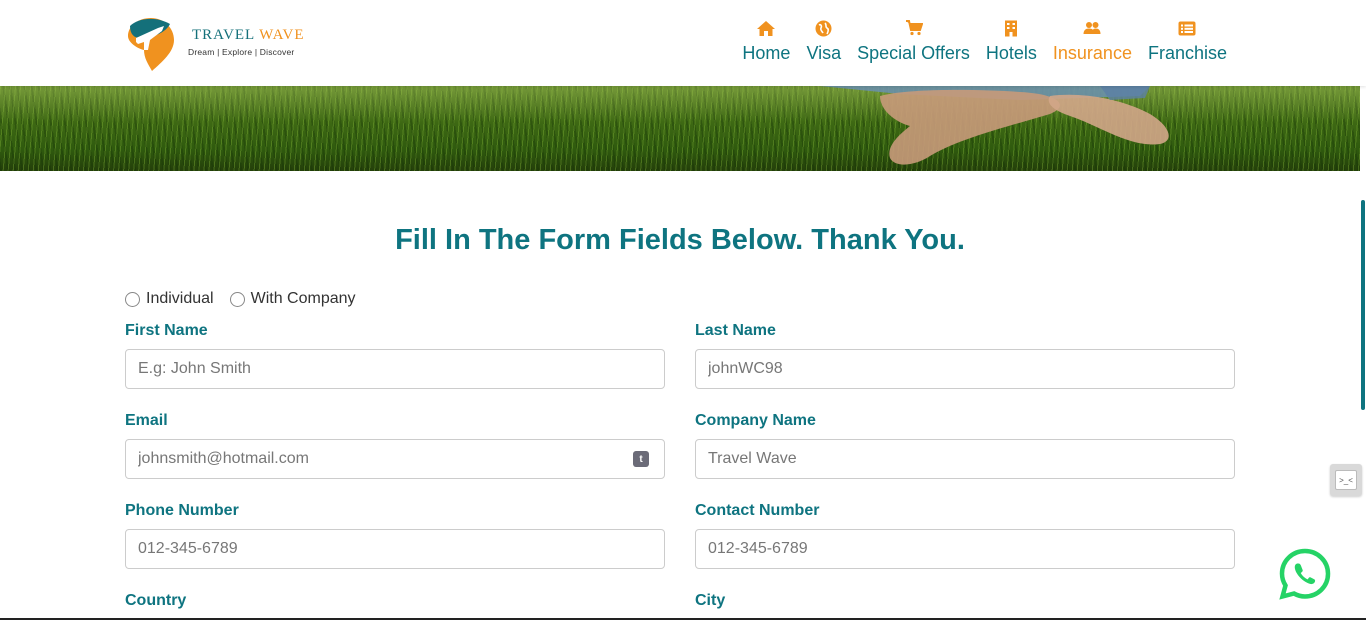 The height and width of the screenshot is (620, 1366). Describe the element at coordinates (965, 459) in the screenshot. I see `company-name-input` at that location.